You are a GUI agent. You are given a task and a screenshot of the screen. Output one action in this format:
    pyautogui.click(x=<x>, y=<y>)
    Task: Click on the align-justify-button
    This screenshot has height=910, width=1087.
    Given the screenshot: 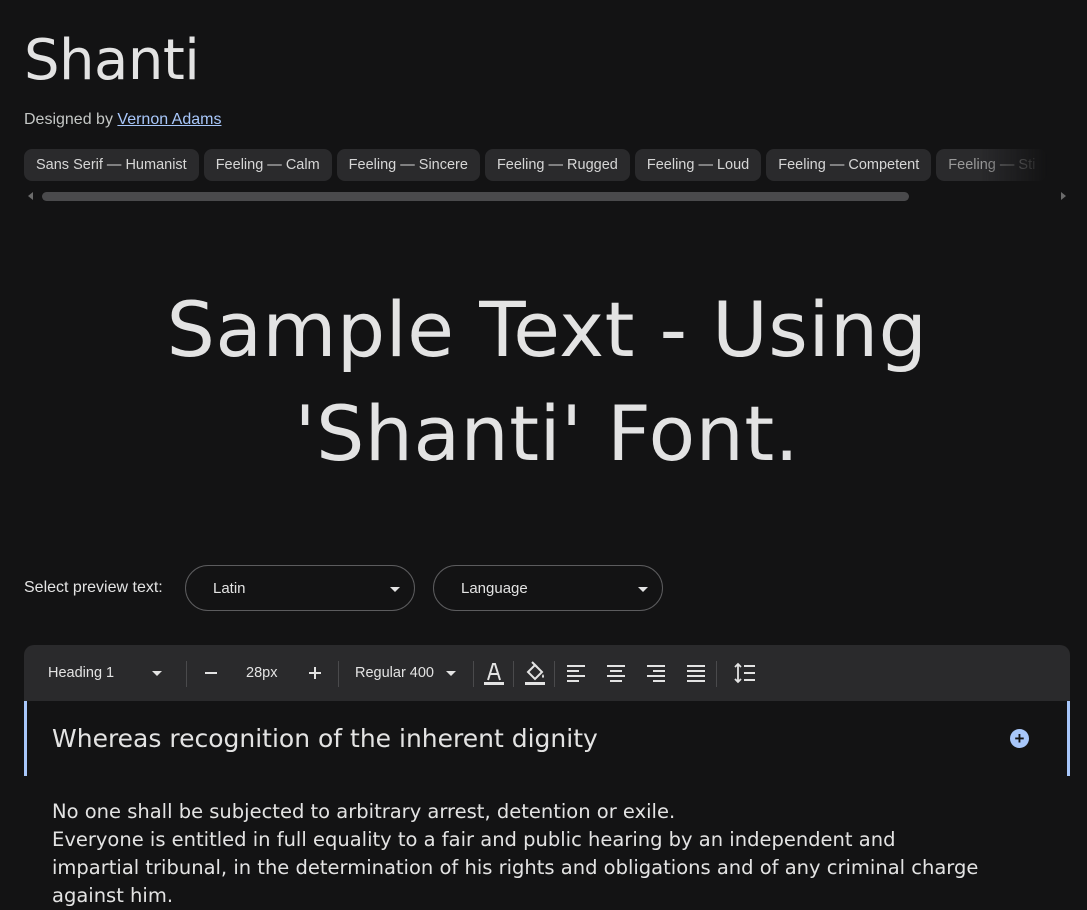 What is the action you would take?
    pyautogui.click(x=696, y=673)
    